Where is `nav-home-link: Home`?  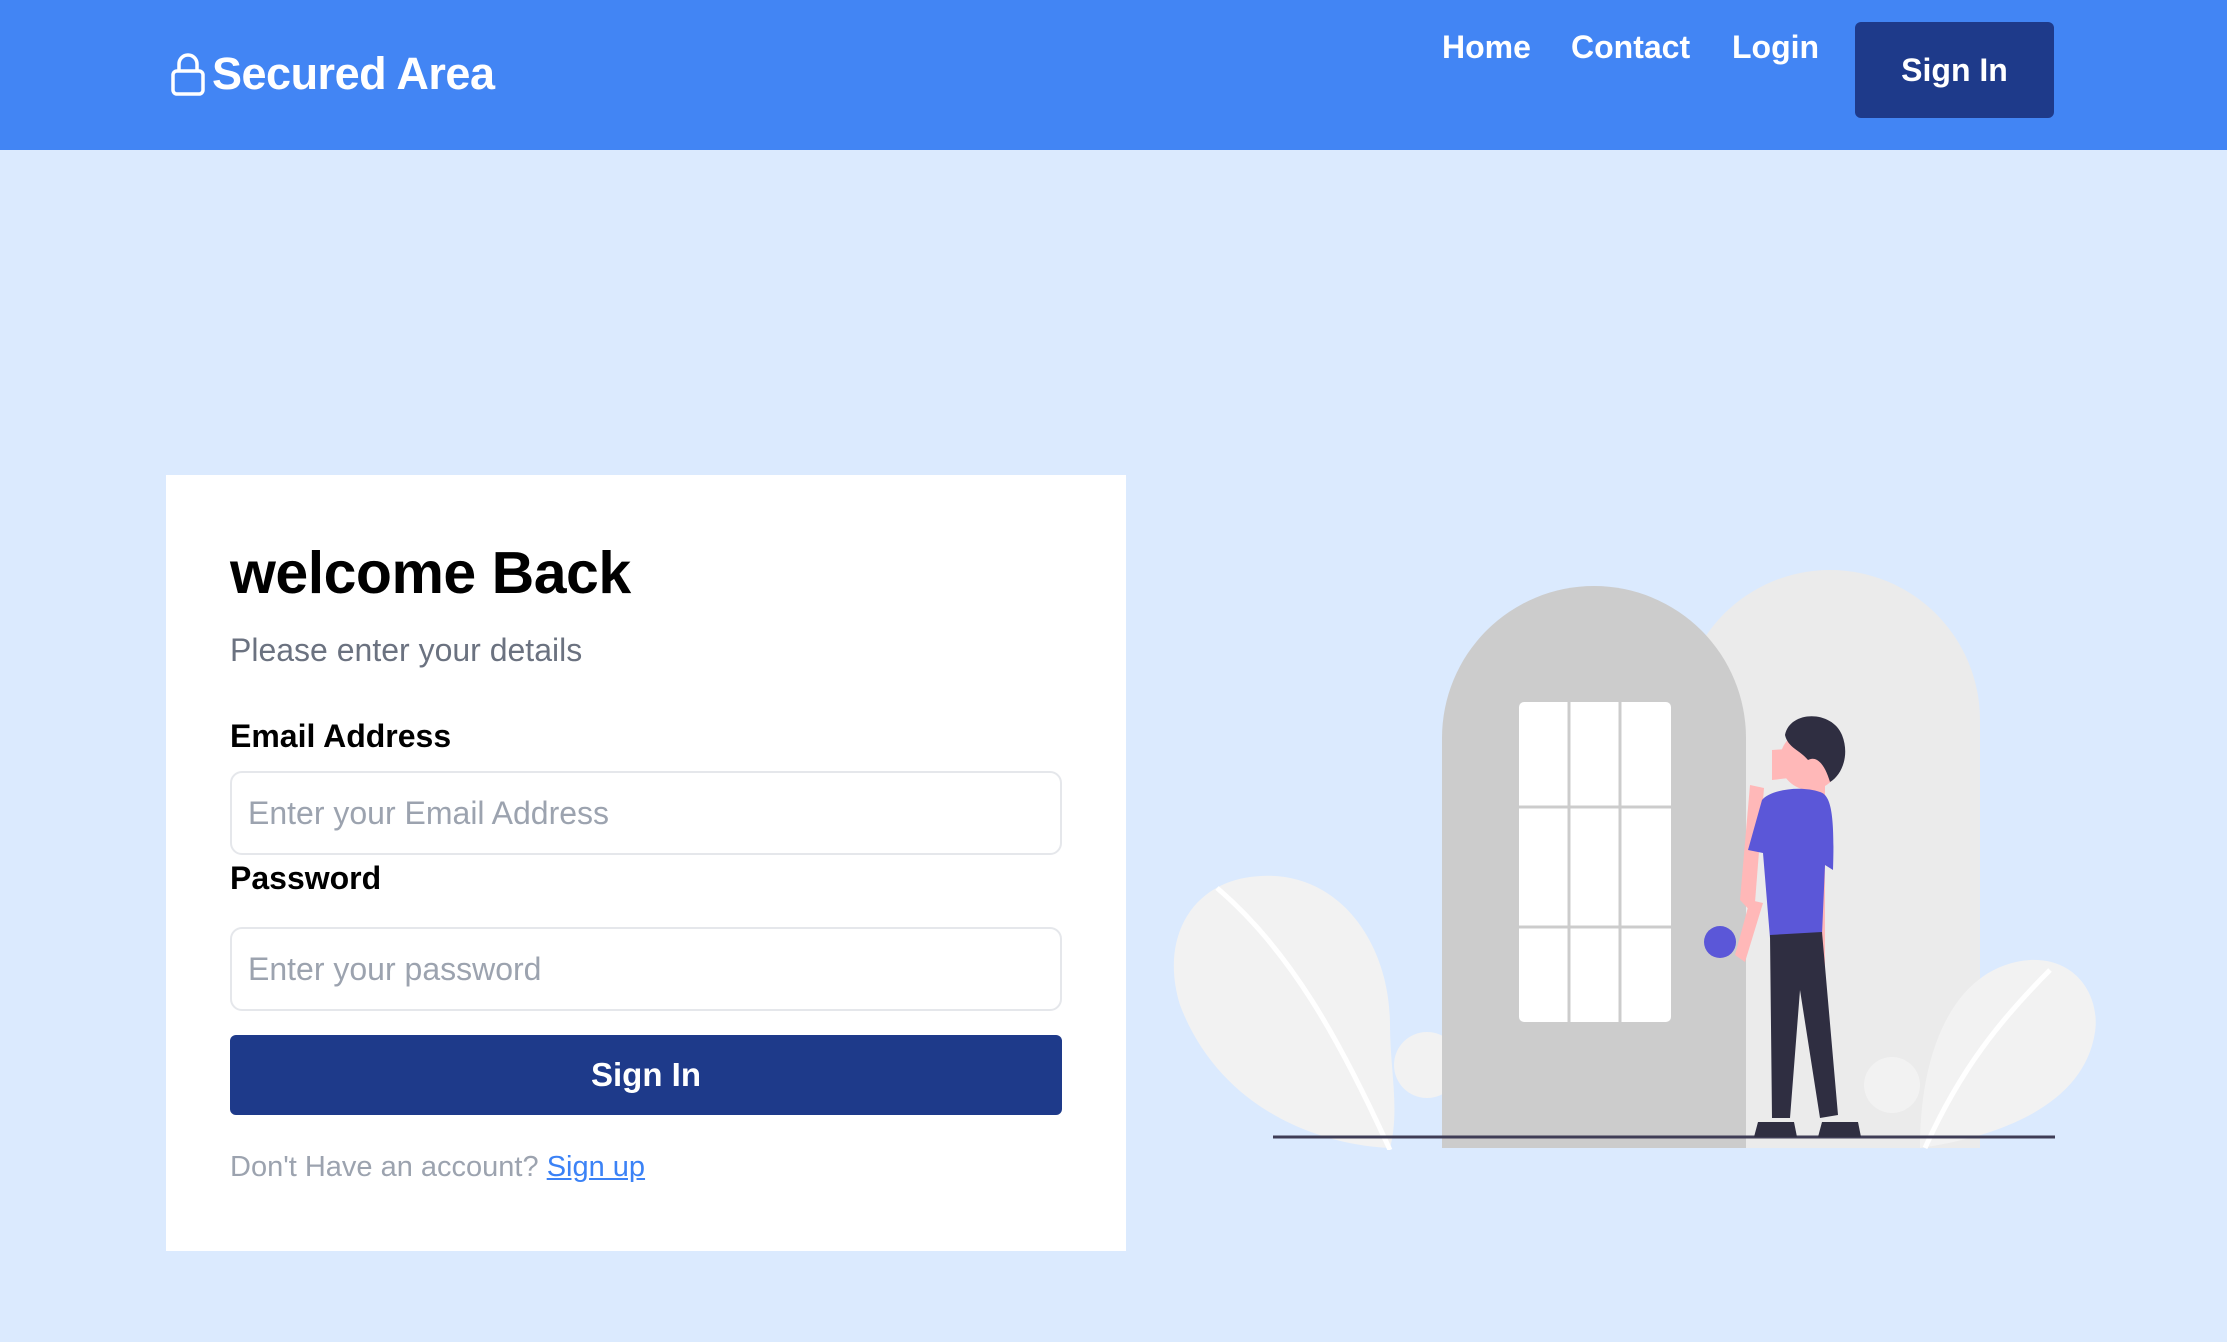 nav-home-link: Home is located at coordinates (1486, 47).